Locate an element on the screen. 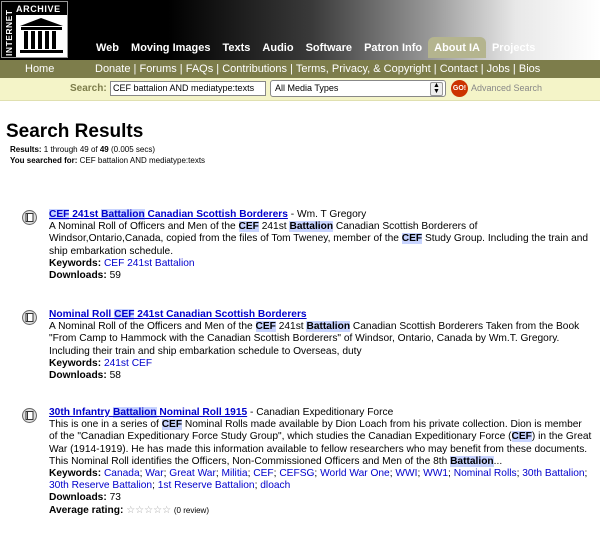  keyword-link: War is located at coordinates (154, 473).